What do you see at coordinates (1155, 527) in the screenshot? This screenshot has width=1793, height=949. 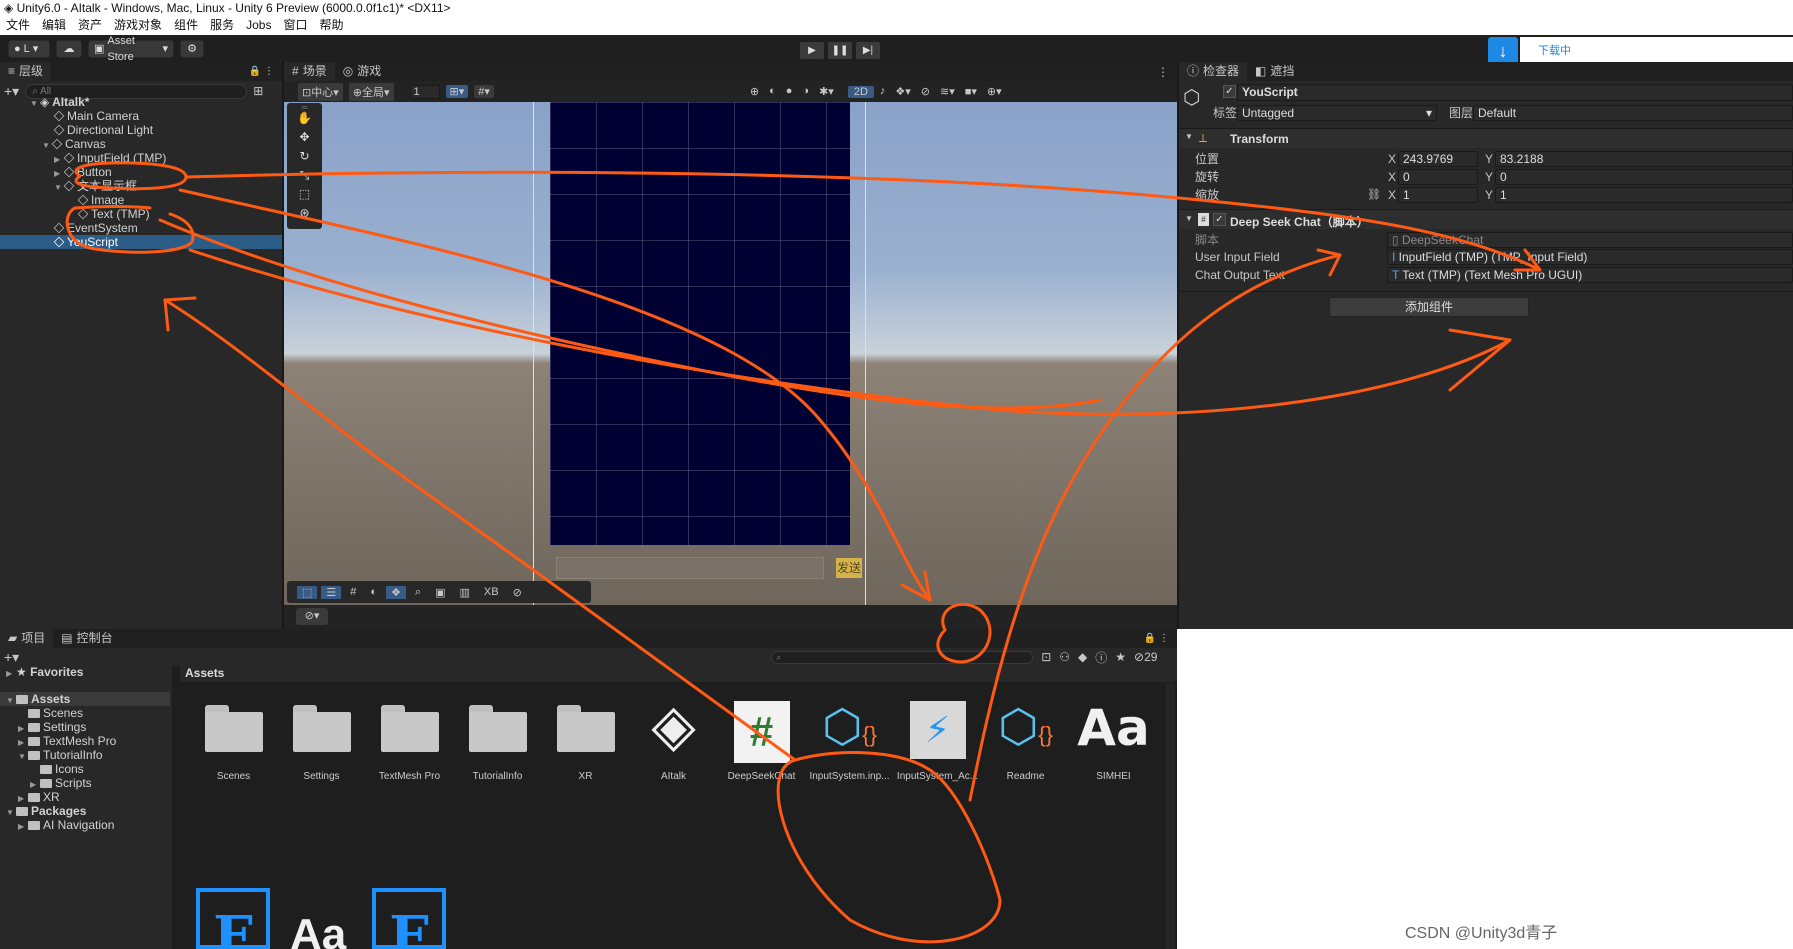 I see `annotation-arrow-script-to-component` at bounding box center [1155, 527].